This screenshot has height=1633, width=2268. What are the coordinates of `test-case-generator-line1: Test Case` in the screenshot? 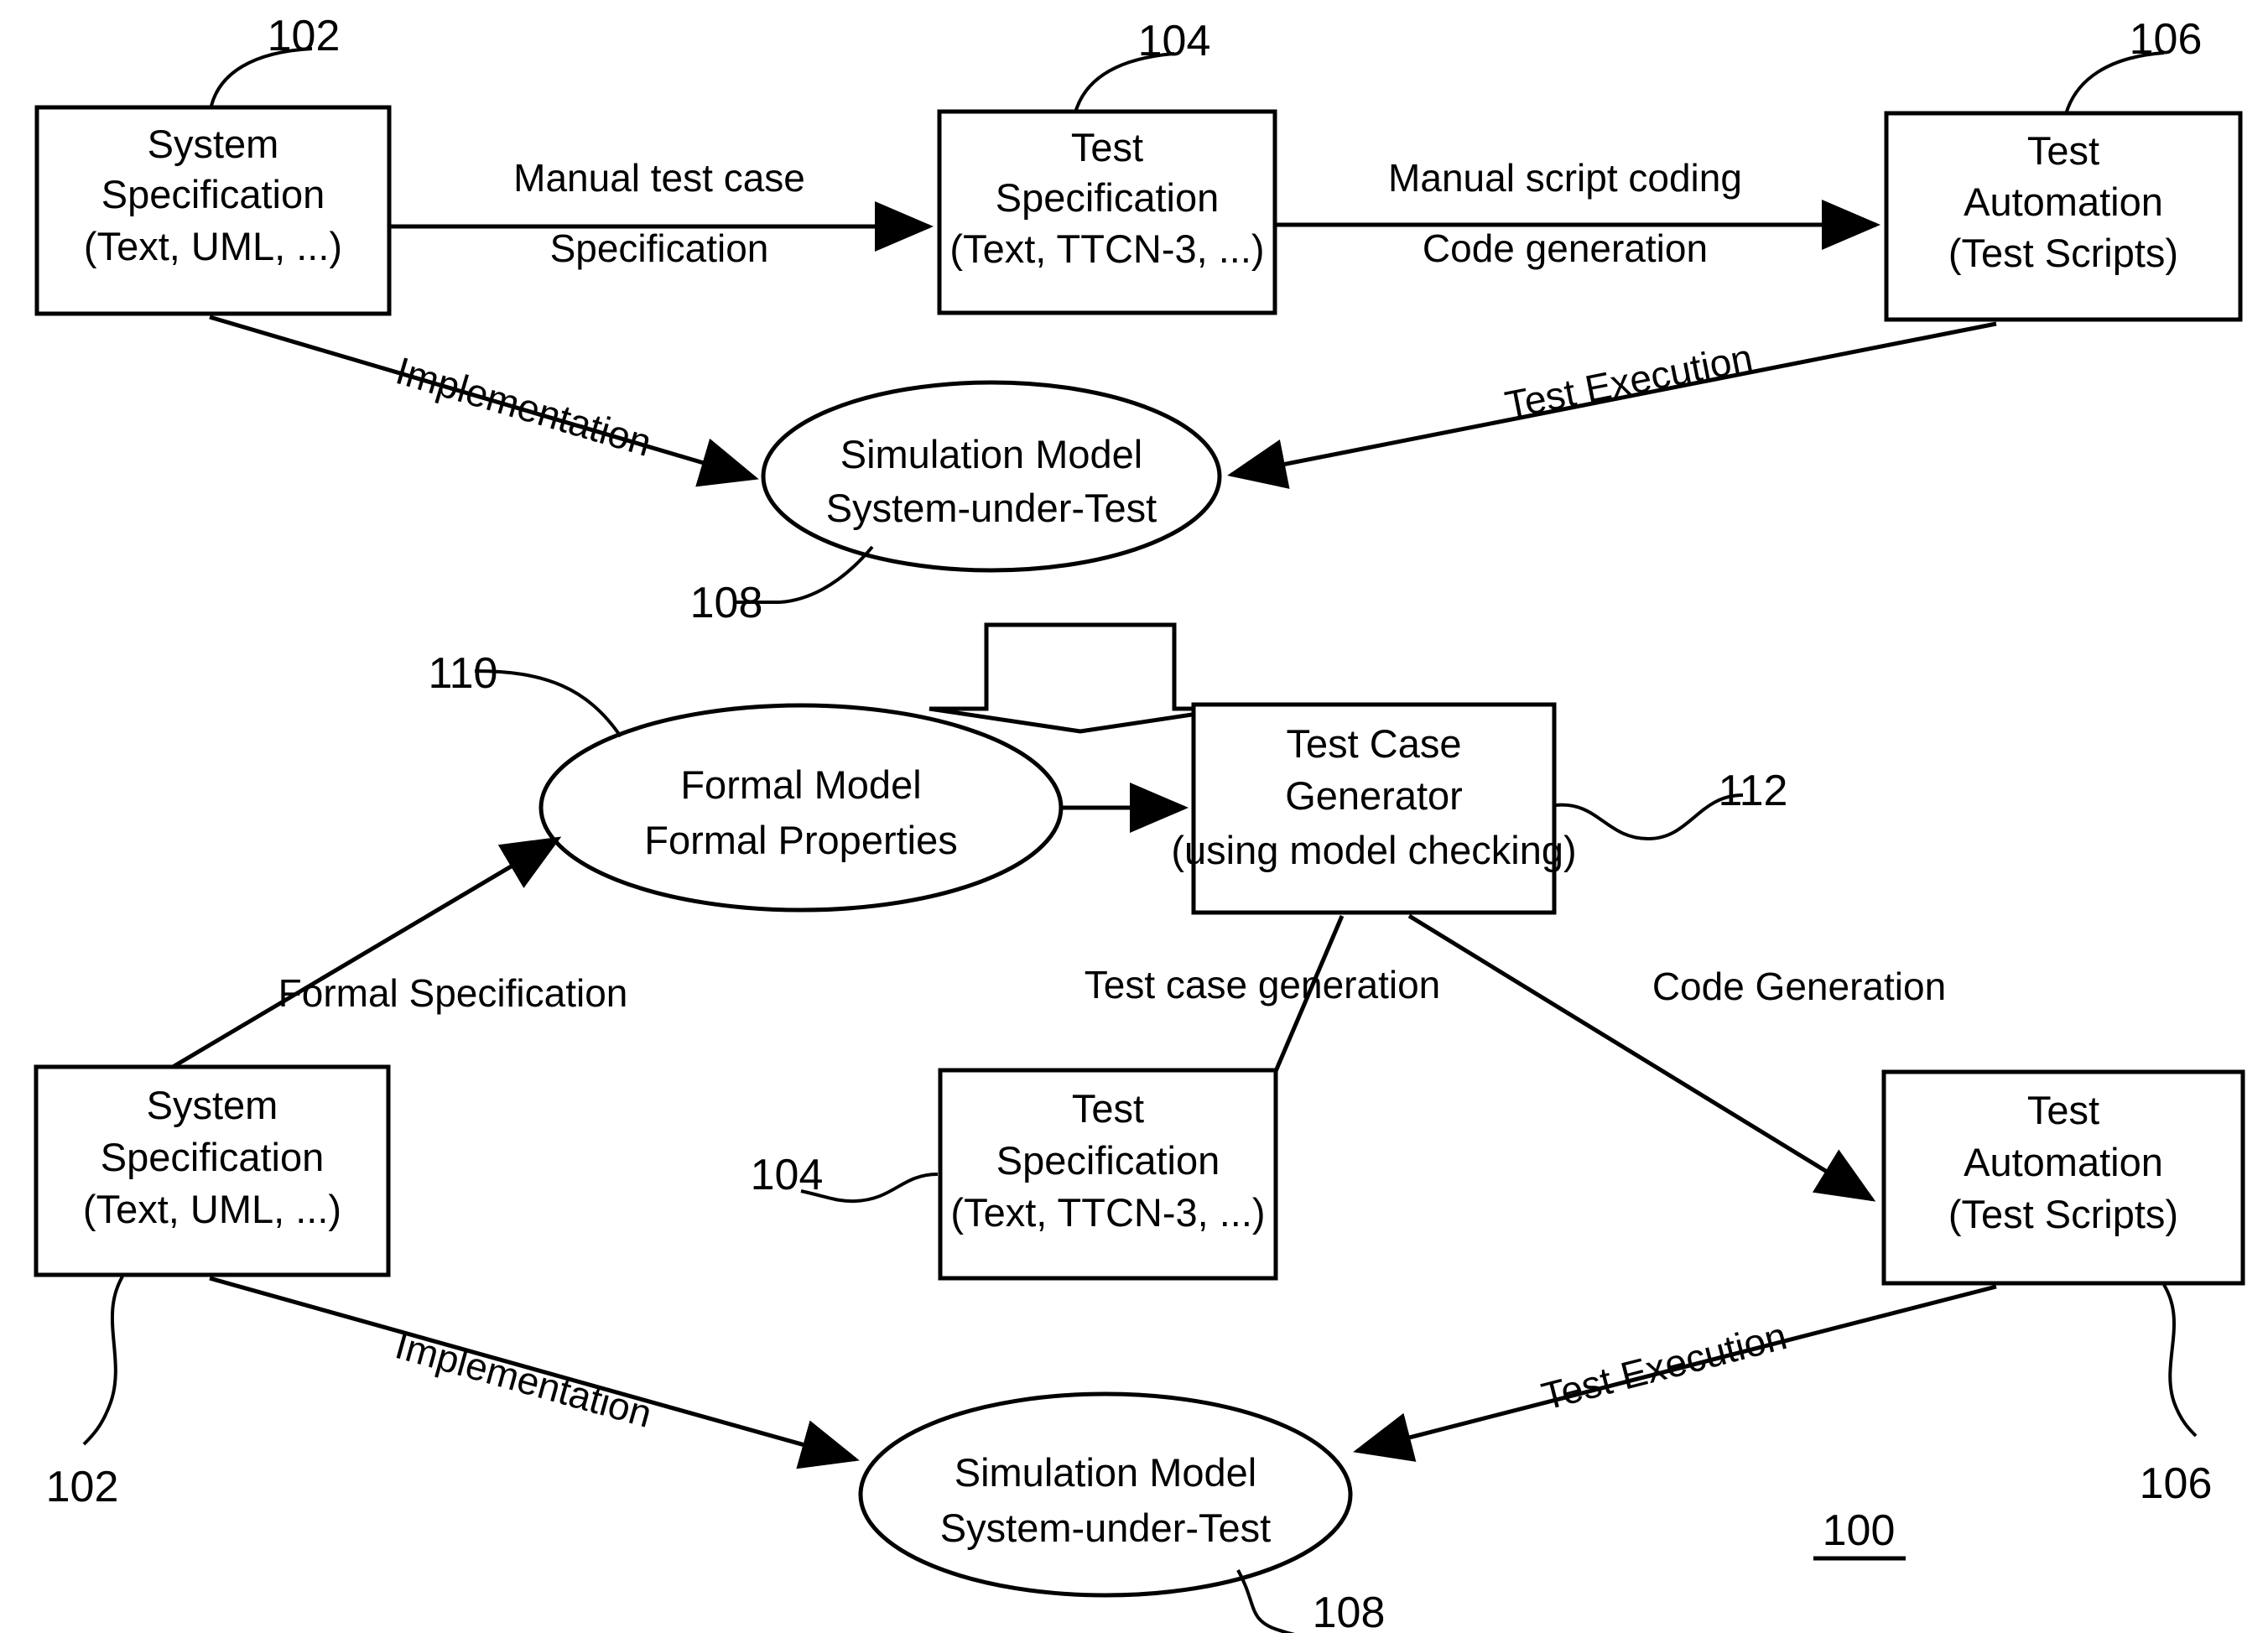 It's located at (1374, 744).